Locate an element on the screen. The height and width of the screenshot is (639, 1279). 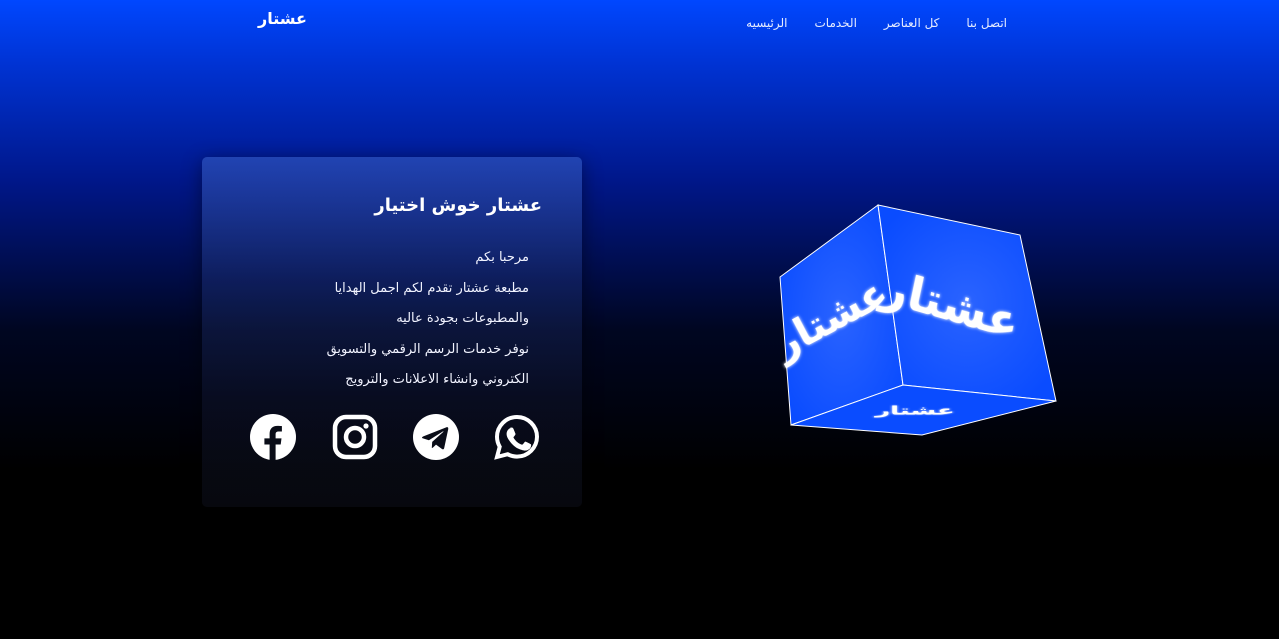
nav-item-all-items: كل العناصر is located at coordinates (911, 21).